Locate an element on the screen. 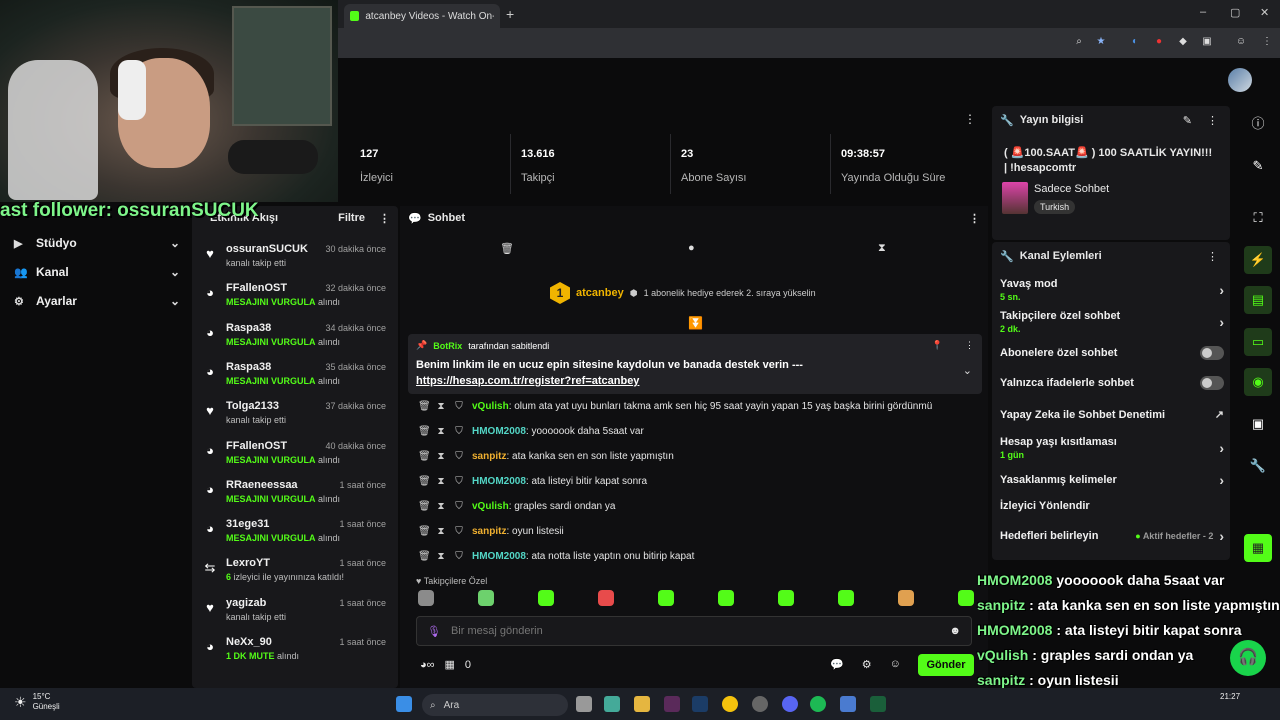 The height and width of the screenshot is (720, 1280). channel-action-item: Abonelere özel sohbet is located at coordinates (1112, 353).